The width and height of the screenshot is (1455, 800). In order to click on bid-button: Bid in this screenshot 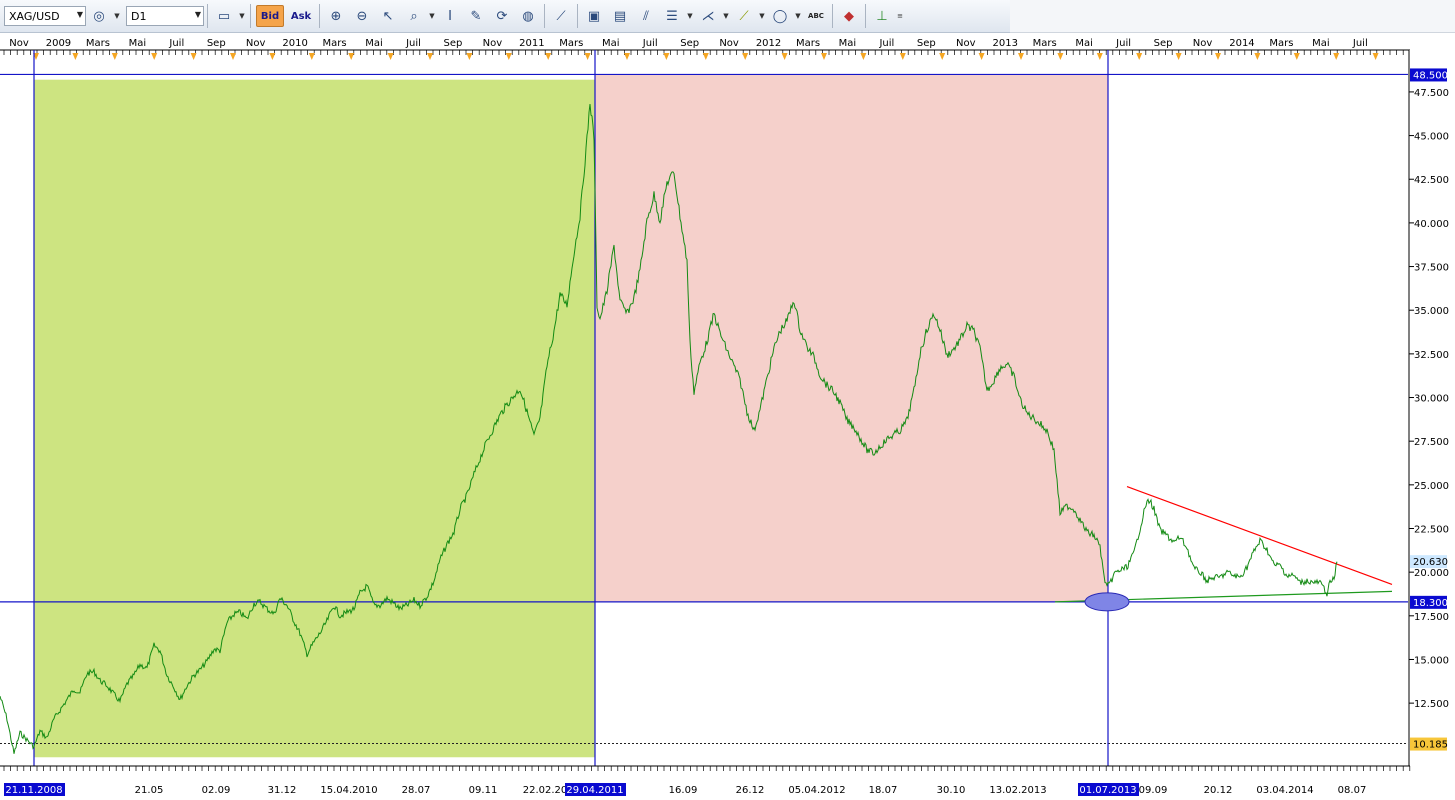, I will do `click(270, 16)`.